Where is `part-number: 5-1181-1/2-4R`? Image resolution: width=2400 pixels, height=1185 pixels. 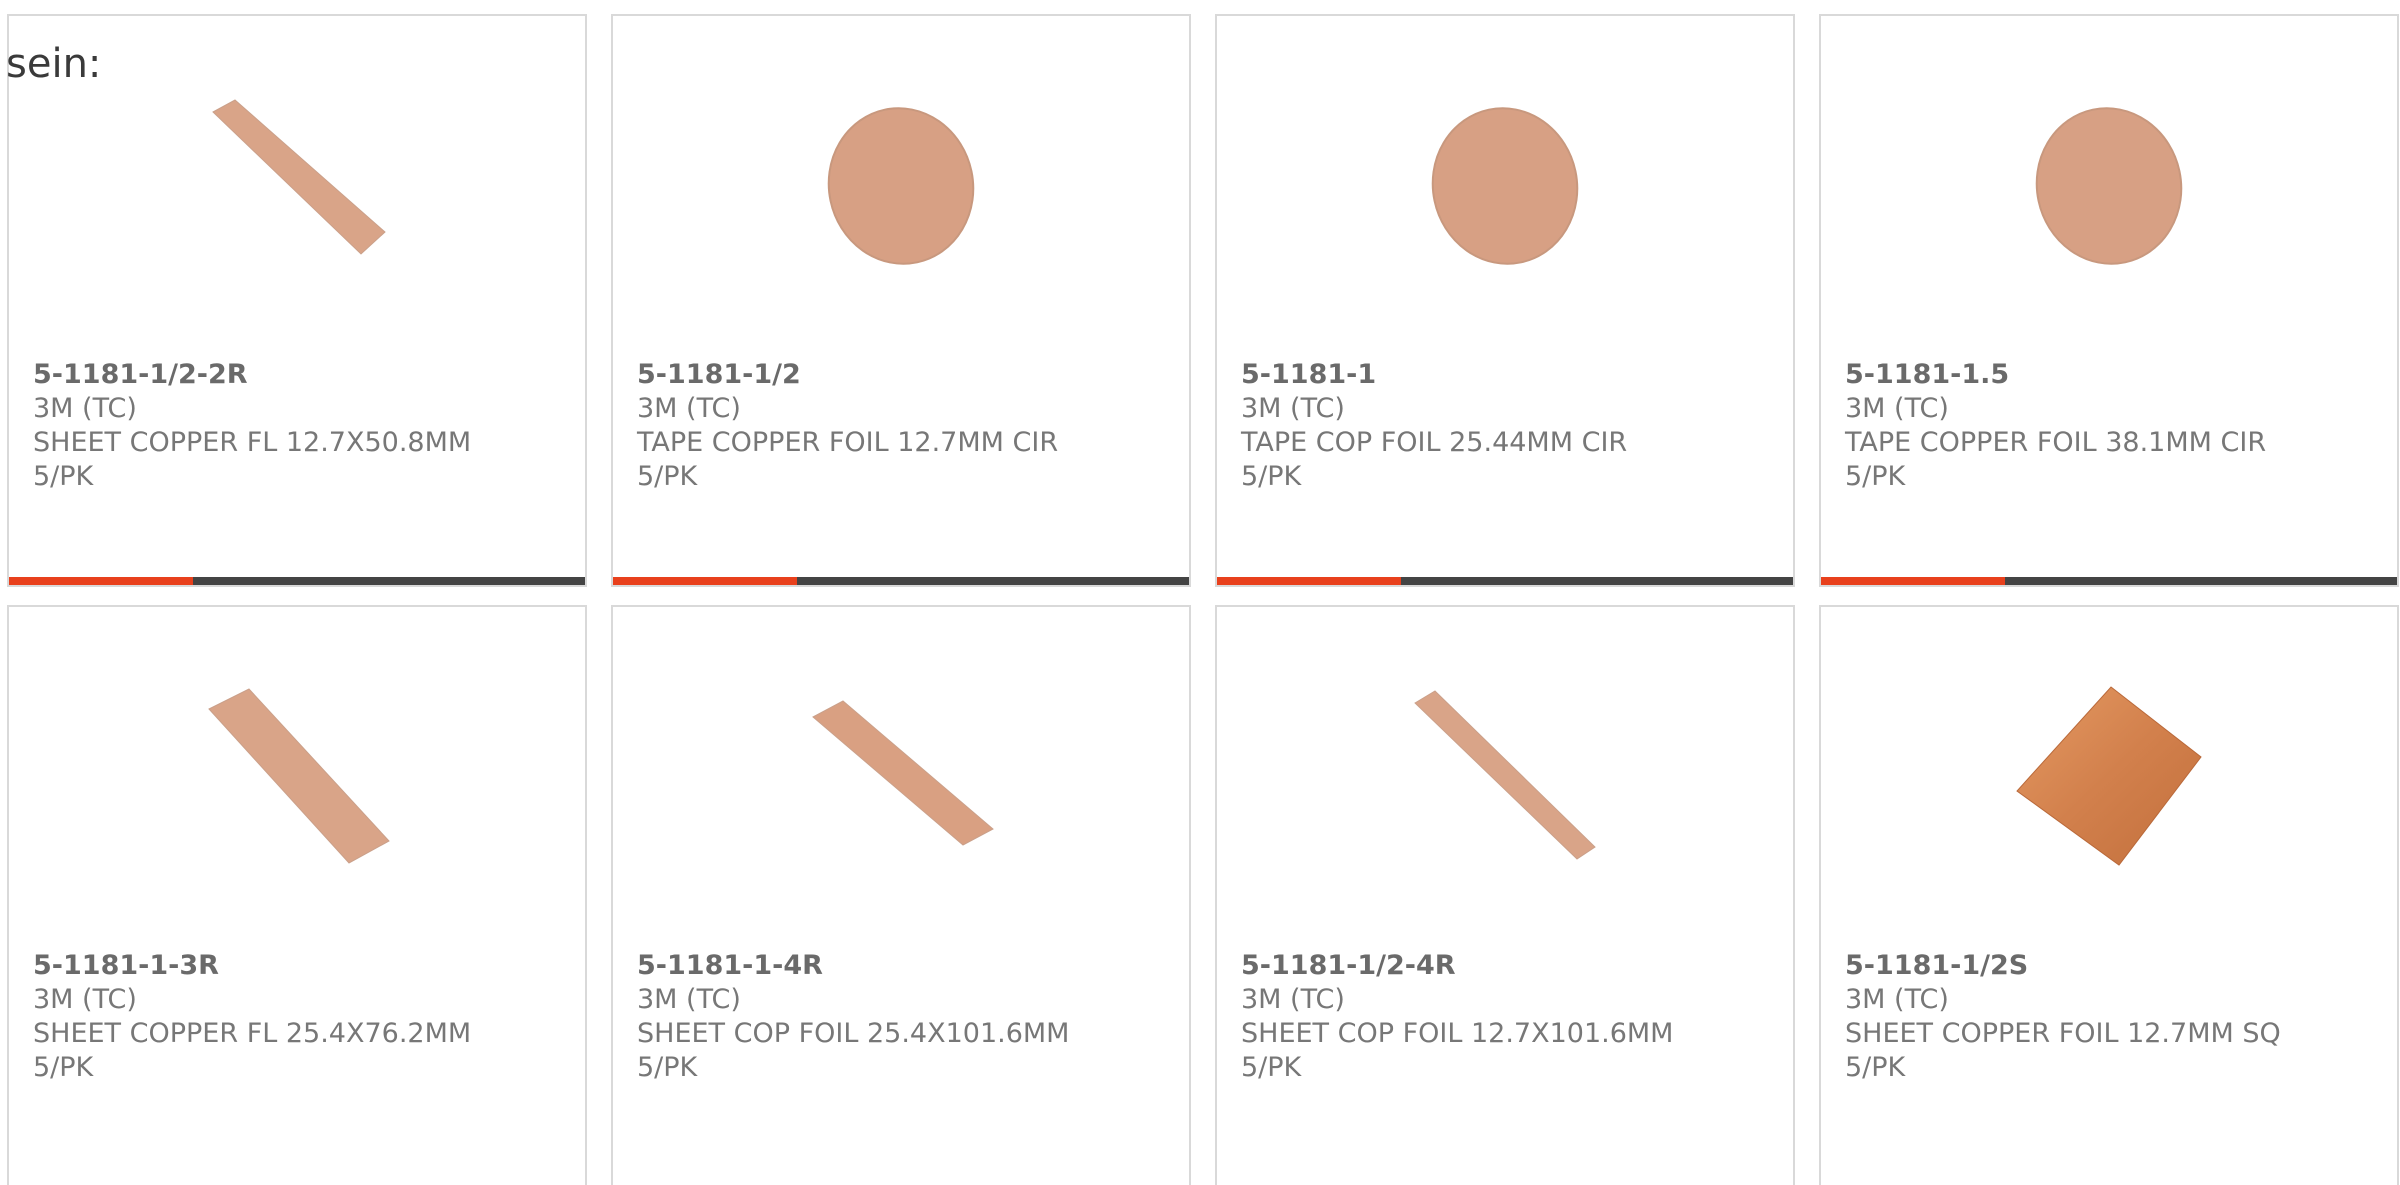 part-number: 5-1181-1/2-4R is located at coordinates (1457, 966).